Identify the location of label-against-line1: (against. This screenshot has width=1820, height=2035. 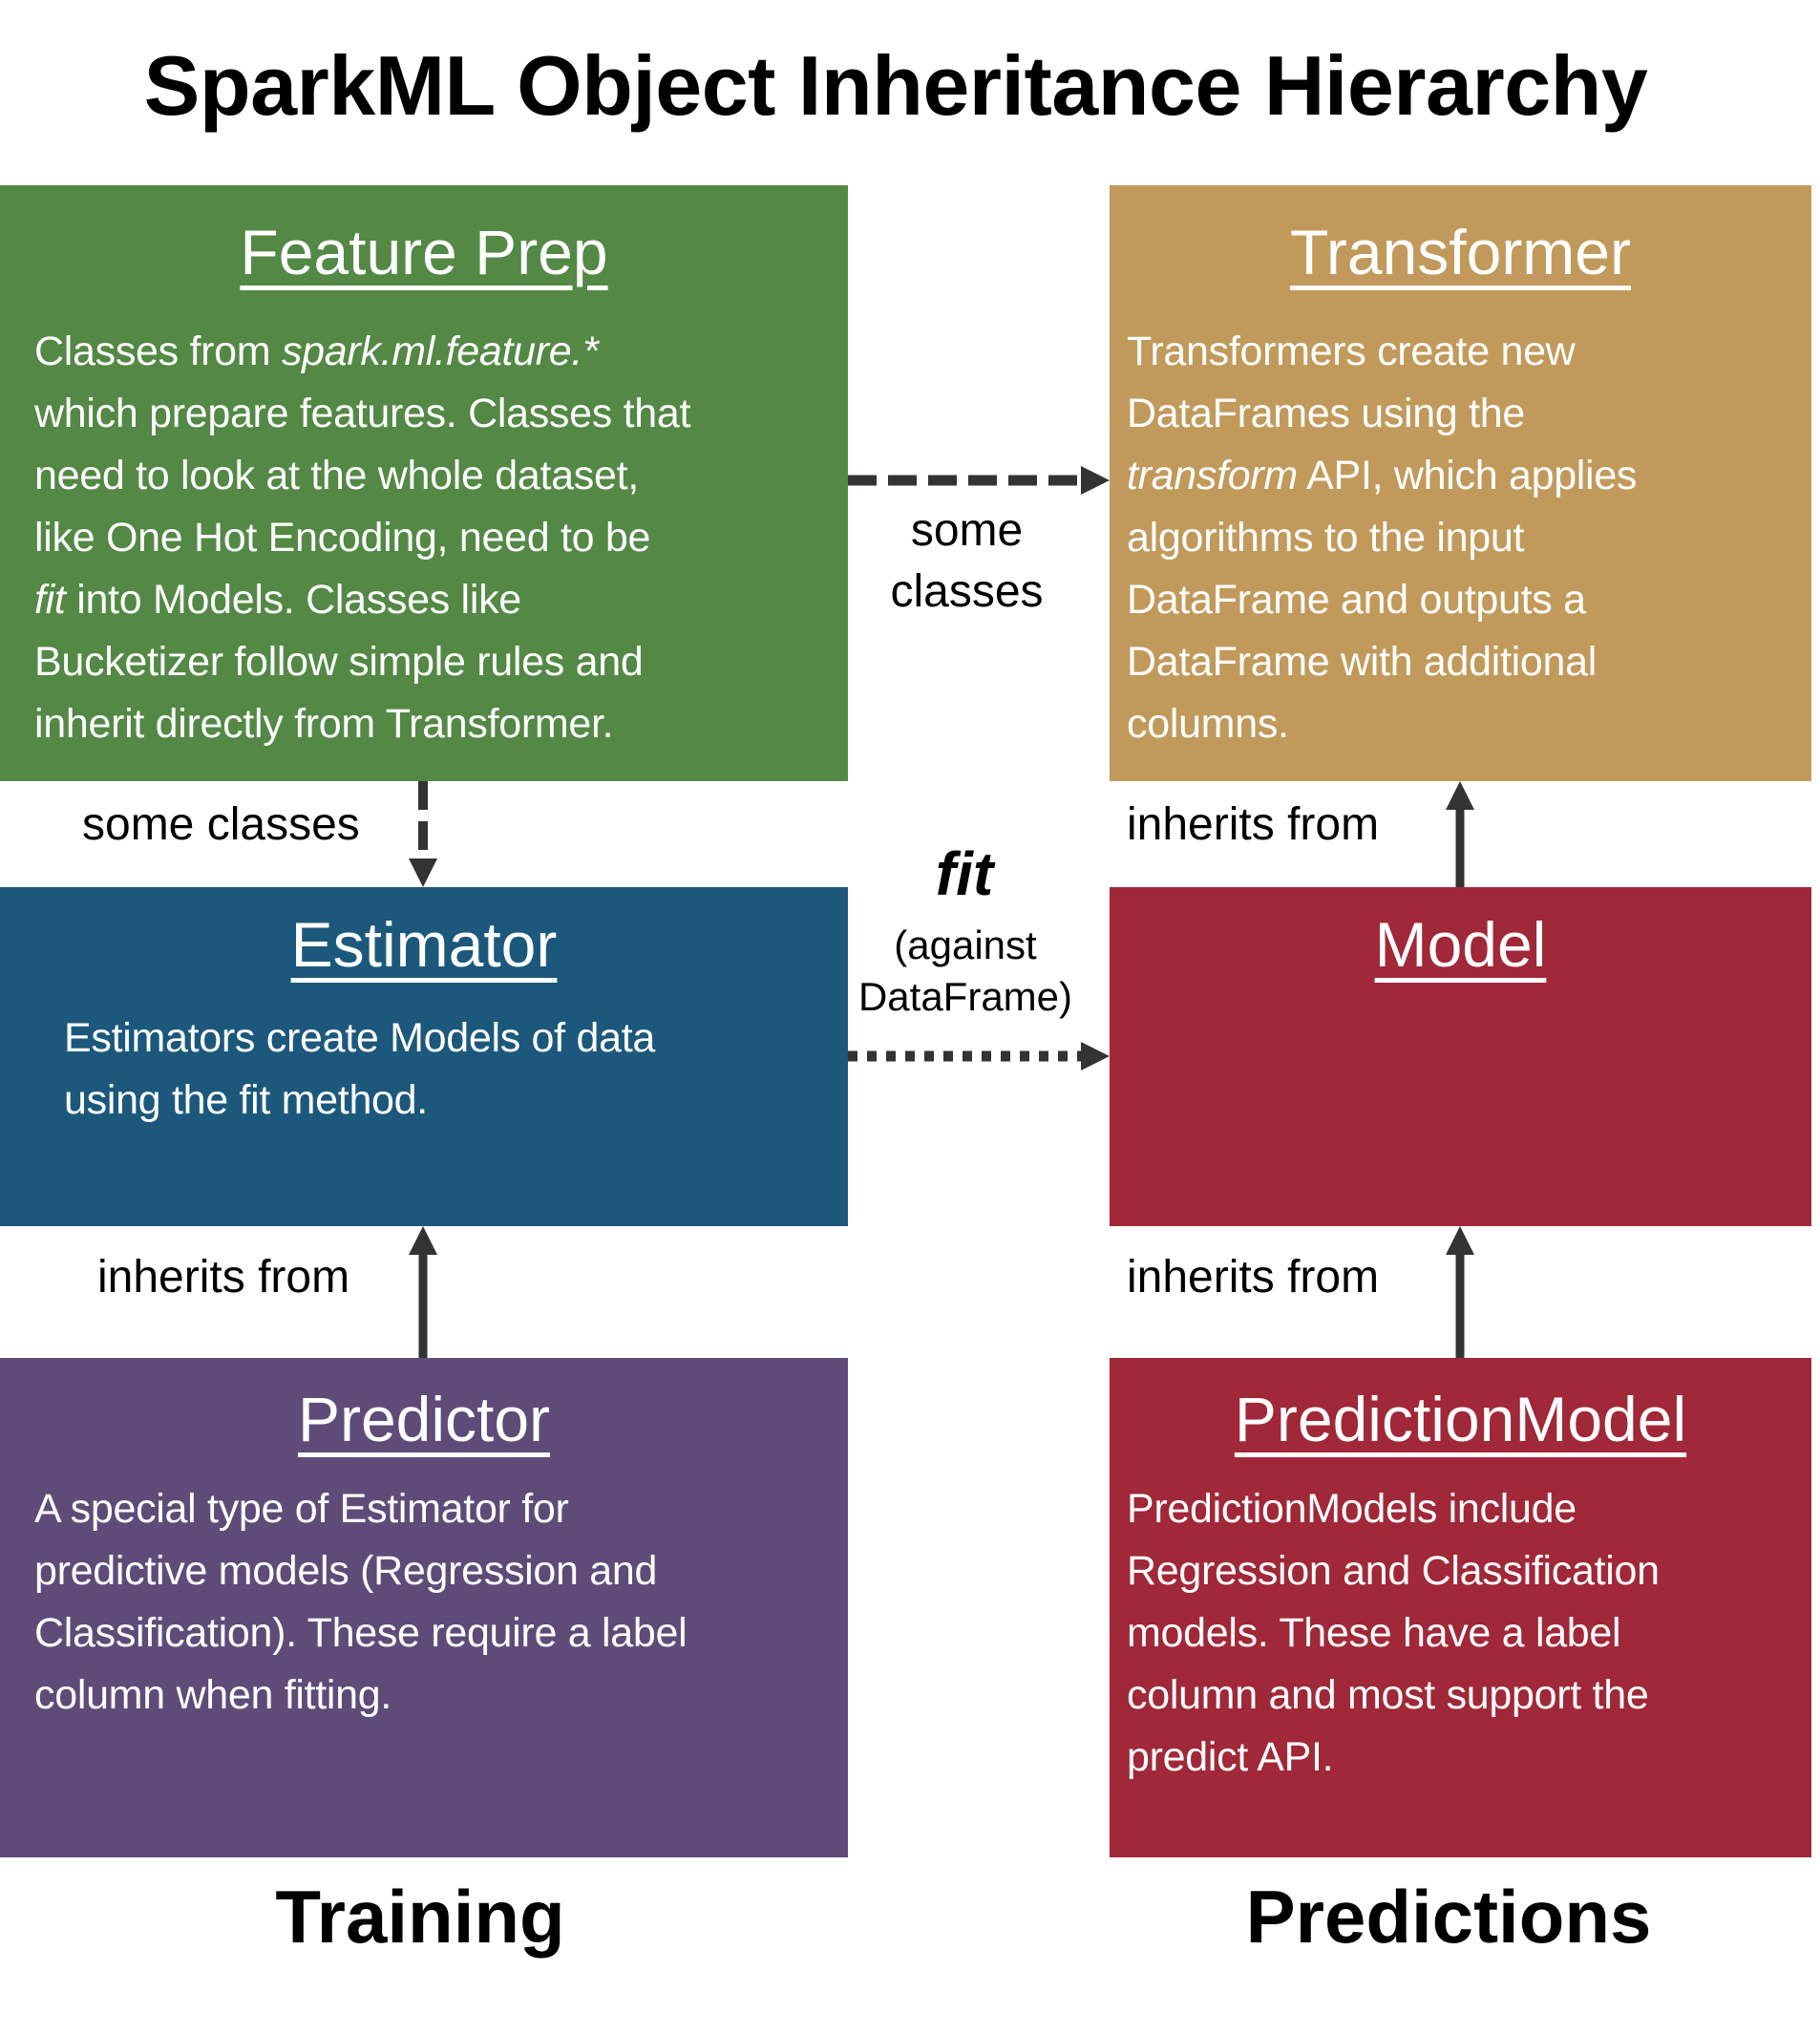
(965, 944).